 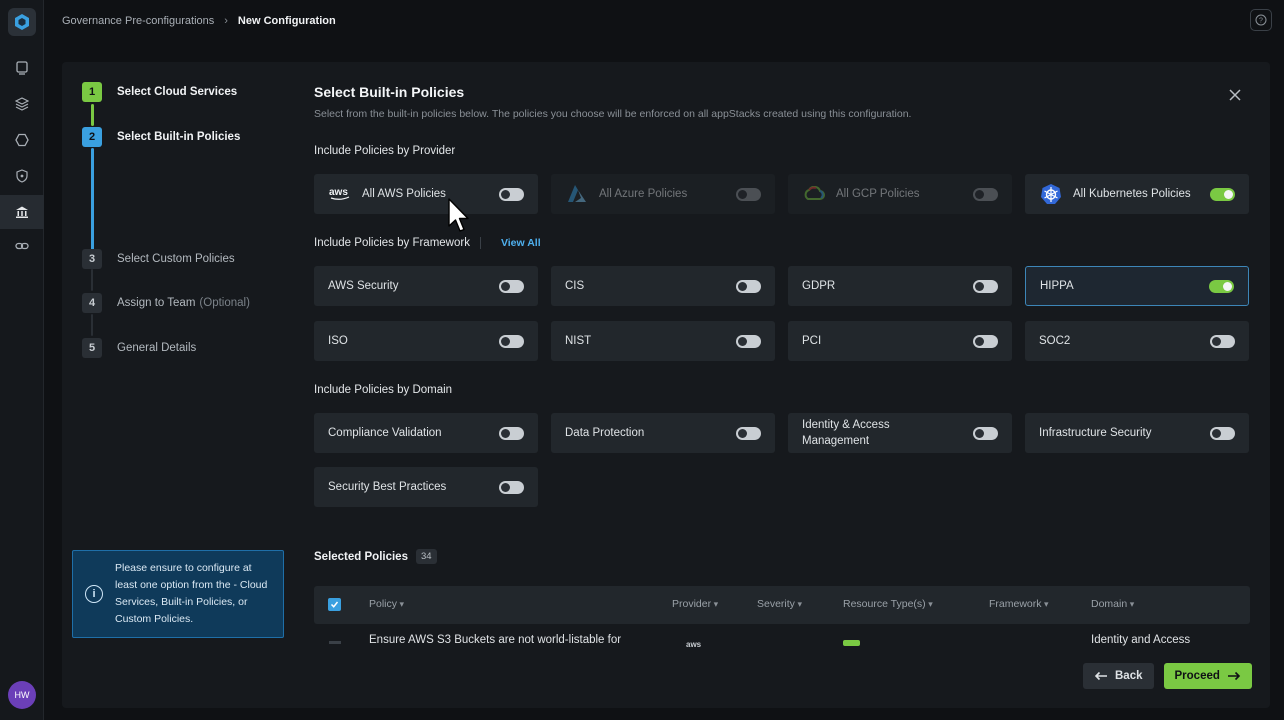 I want to click on breadcrumb-current: New Configuration, so click(x=286, y=21).